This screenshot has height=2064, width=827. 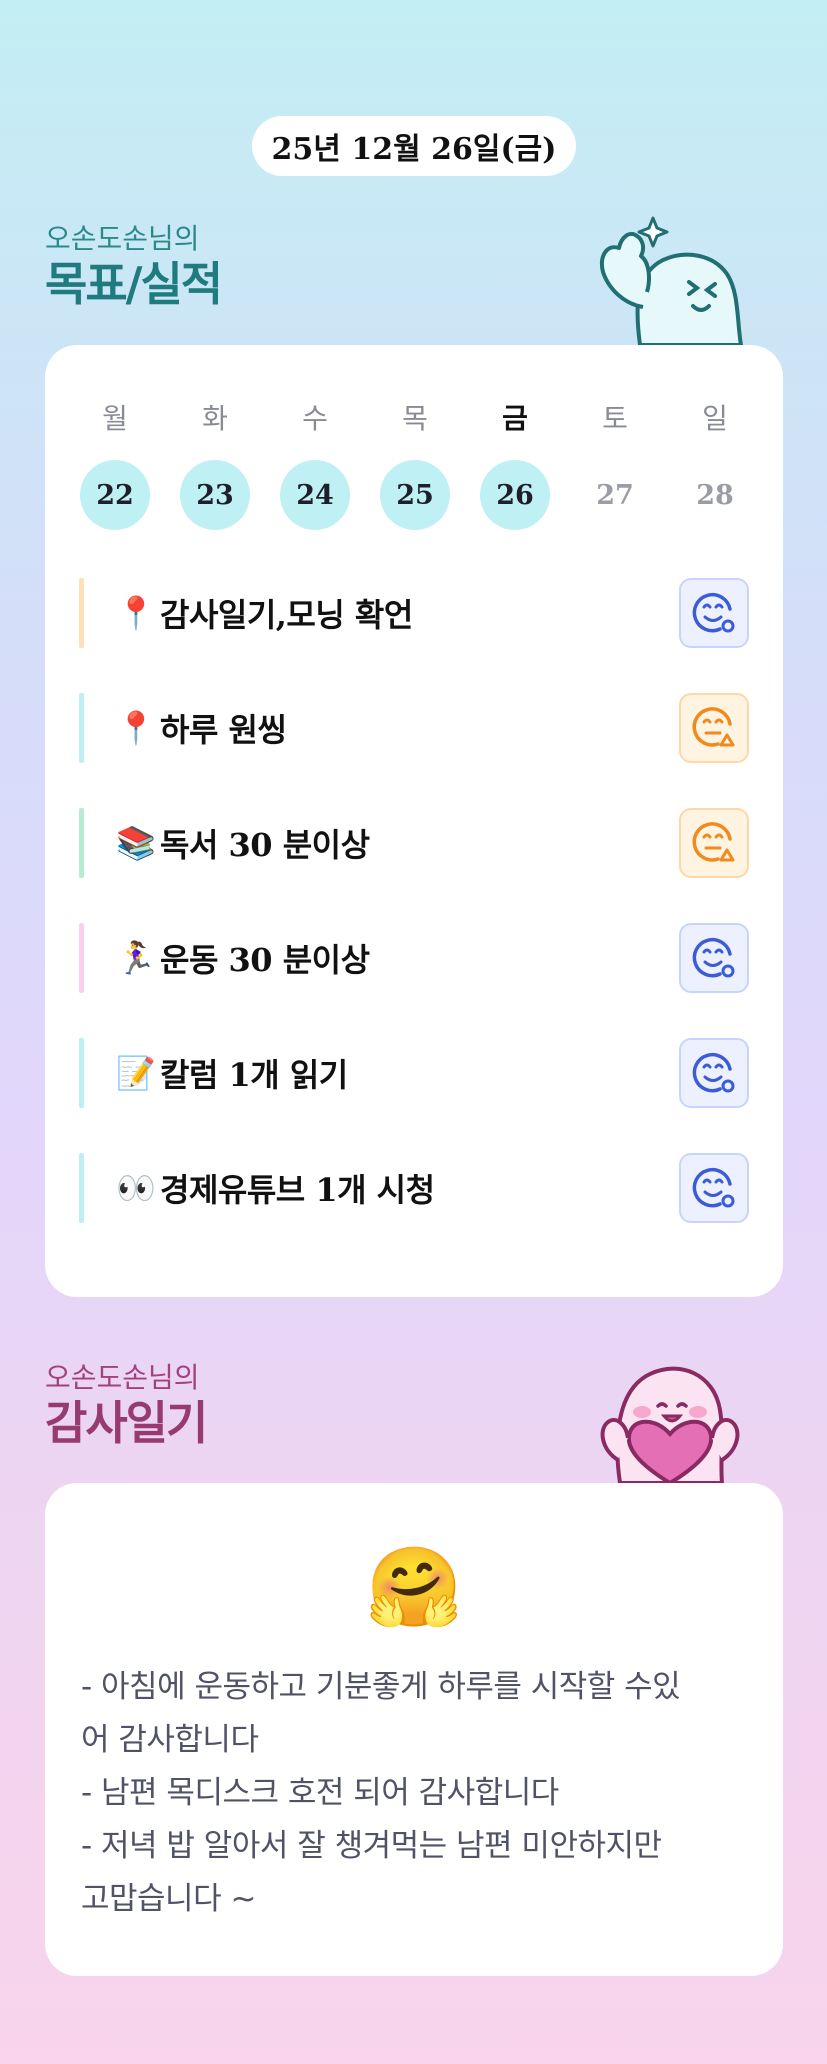 What do you see at coordinates (136, 1073) in the screenshot?
I see `goal-emoji: 📝` at bounding box center [136, 1073].